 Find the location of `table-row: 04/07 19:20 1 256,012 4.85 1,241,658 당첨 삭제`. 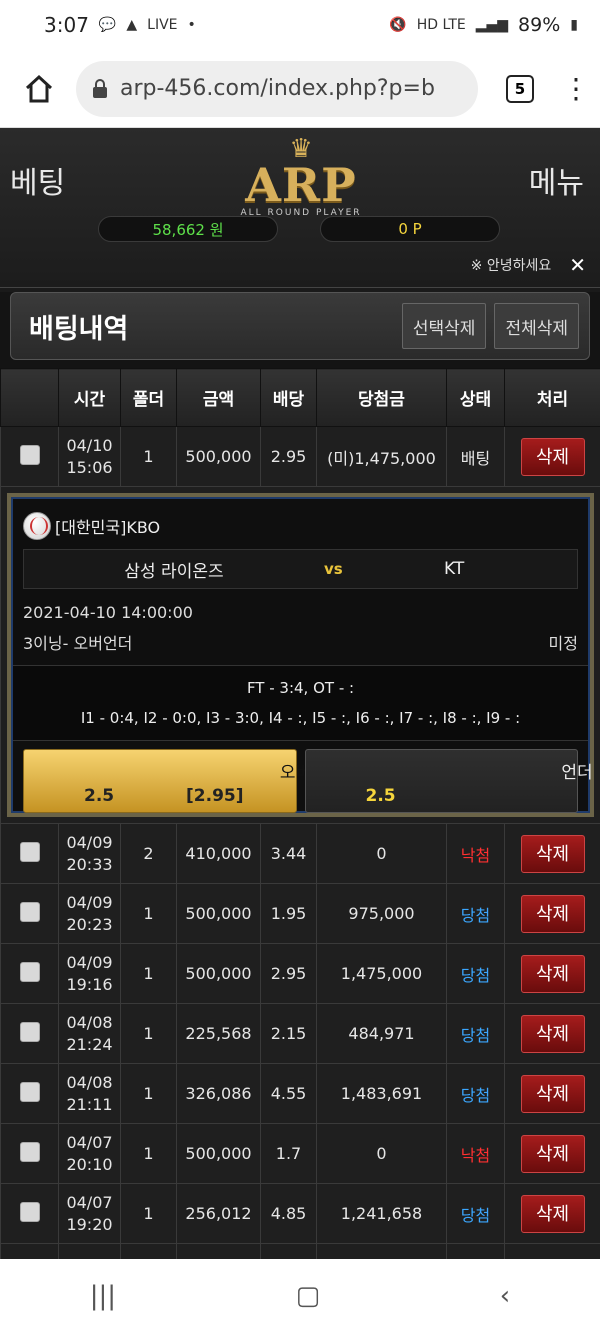

table-row: 04/07 19:20 1 256,012 4.85 1,241,658 당첨 삭제 is located at coordinates (300, 1213).